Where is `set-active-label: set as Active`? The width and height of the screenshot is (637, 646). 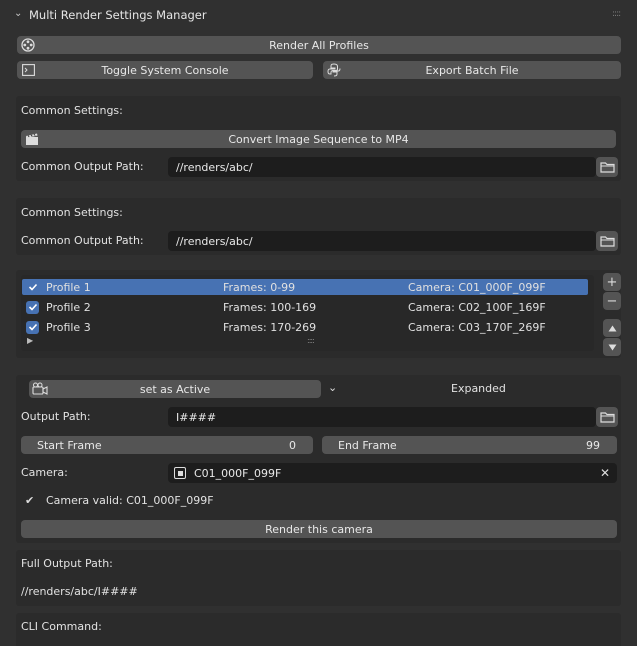
set-active-label: set as Active is located at coordinates (175, 389).